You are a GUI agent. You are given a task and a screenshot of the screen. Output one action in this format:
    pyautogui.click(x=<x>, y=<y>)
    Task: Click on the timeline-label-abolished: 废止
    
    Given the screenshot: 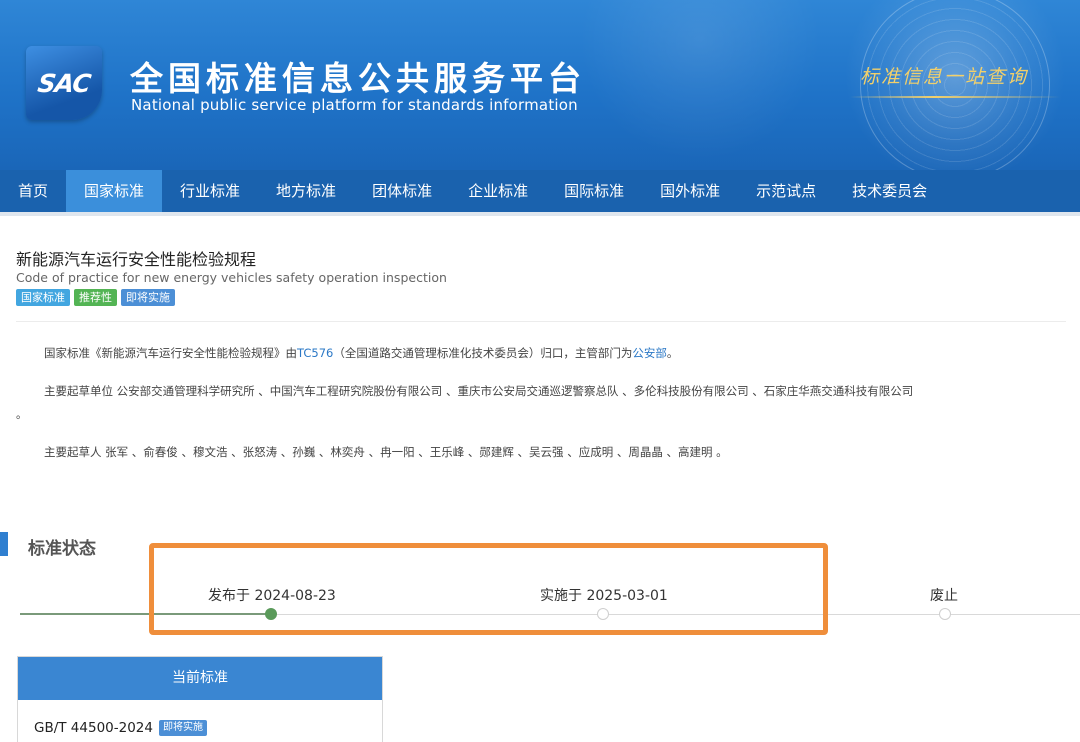 What is the action you would take?
    pyautogui.click(x=944, y=596)
    